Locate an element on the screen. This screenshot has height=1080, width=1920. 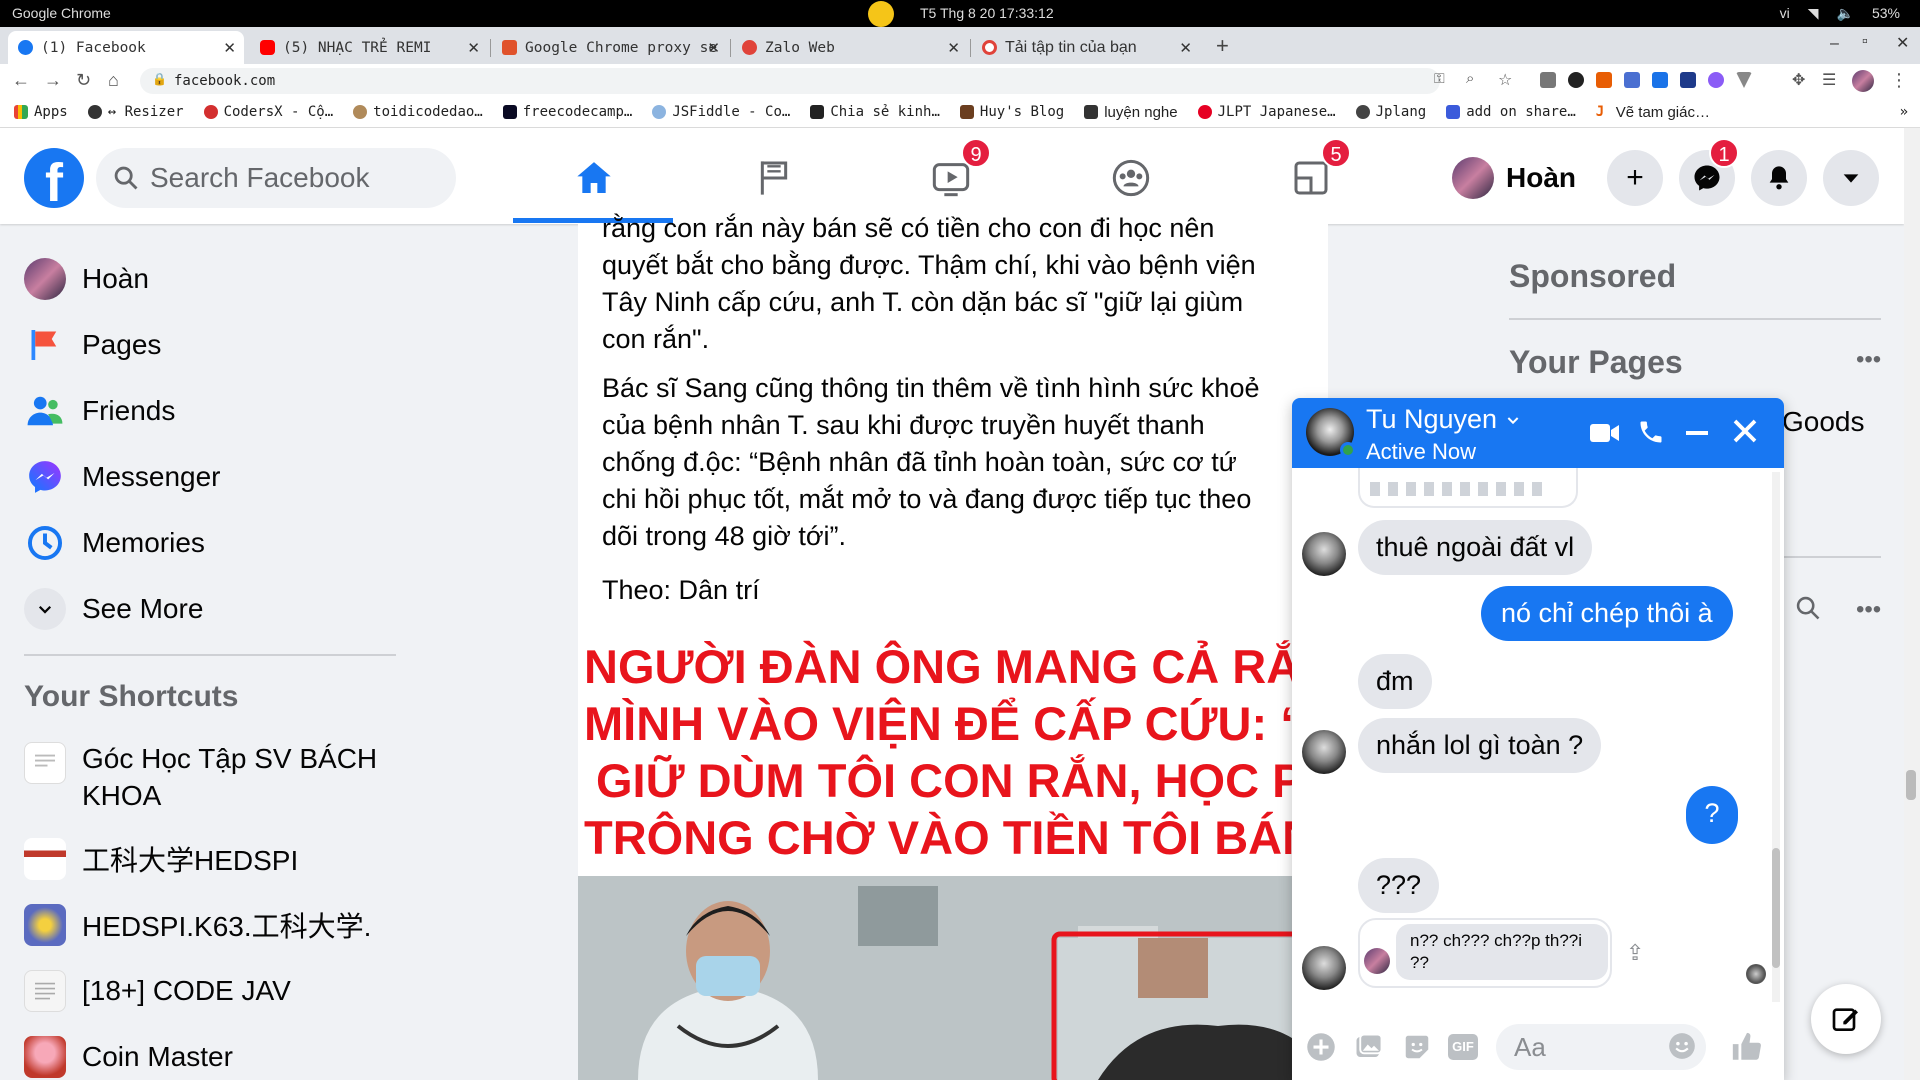
profile-avatar-icon is located at coordinates (1863, 81).